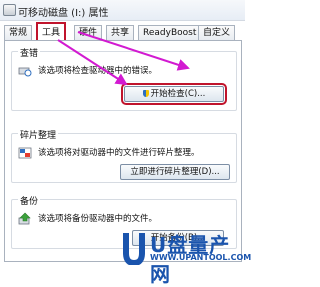  What do you see at coordinates (18, 32) in the screenshot?
I see `tab-general: 常规` at bounding box center [18, 32].